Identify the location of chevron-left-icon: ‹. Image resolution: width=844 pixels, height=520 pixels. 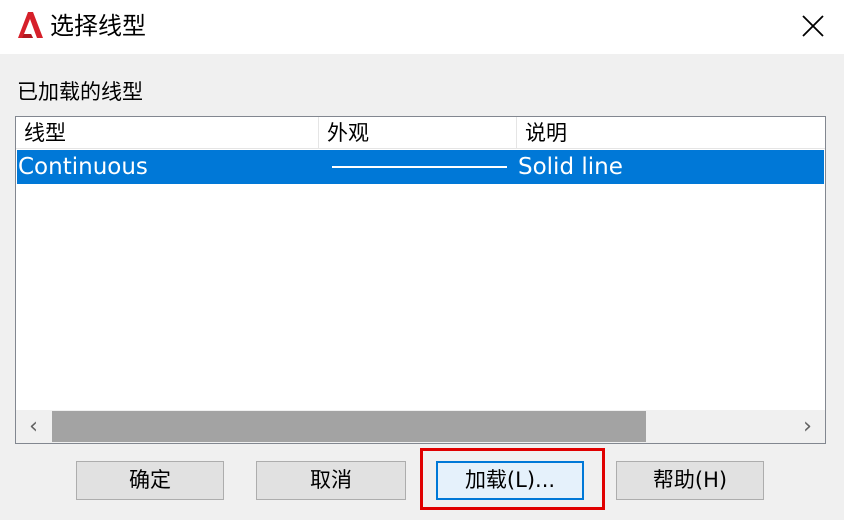
(33, 426).